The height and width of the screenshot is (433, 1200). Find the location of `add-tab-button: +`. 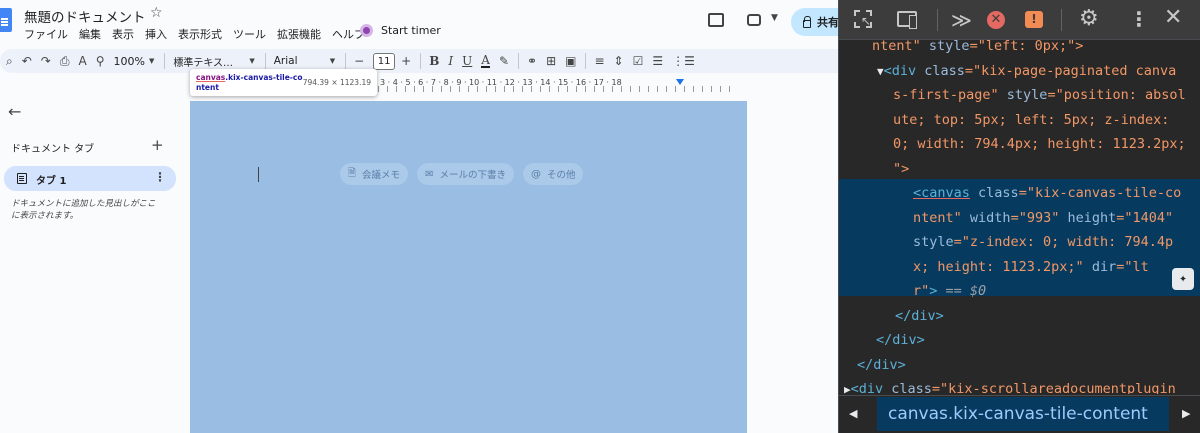

add-tab-button: + is located at coordinates (157, 145).